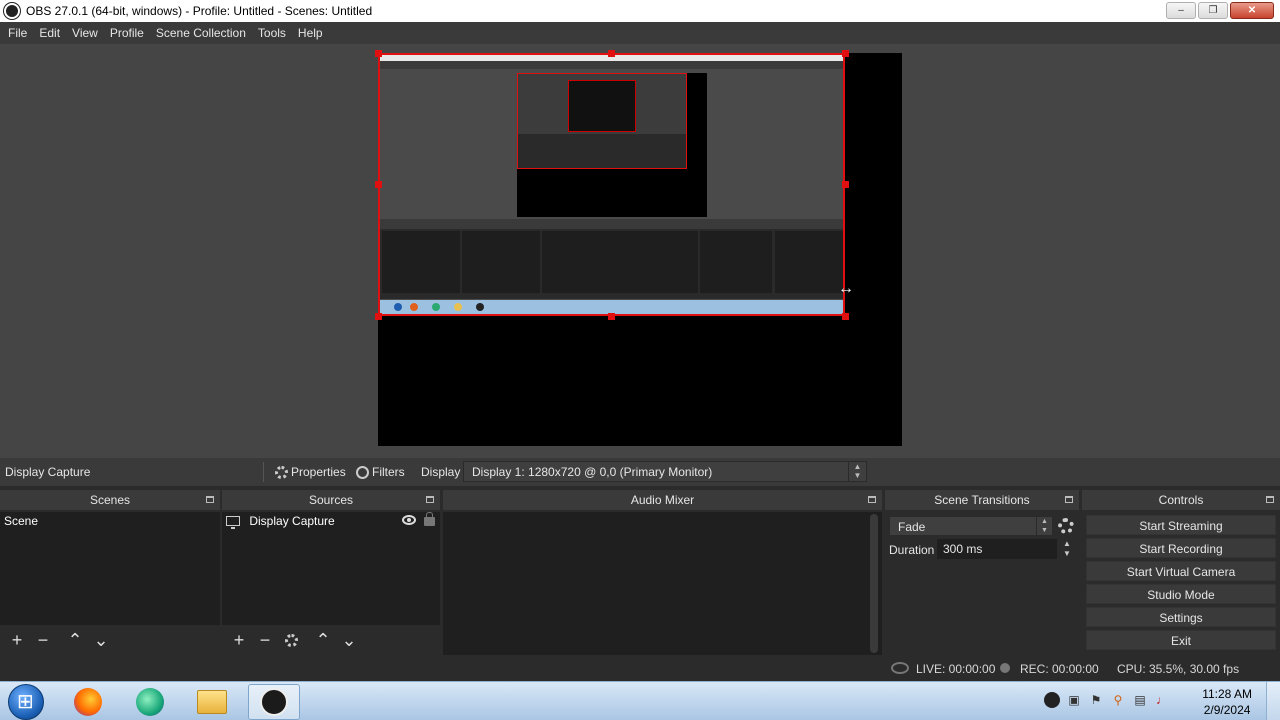  Describe the element at coordinates (1181, 571) in the screenshot. I see `start-virtual-camera-button: Start Virtual Camera` at that location.